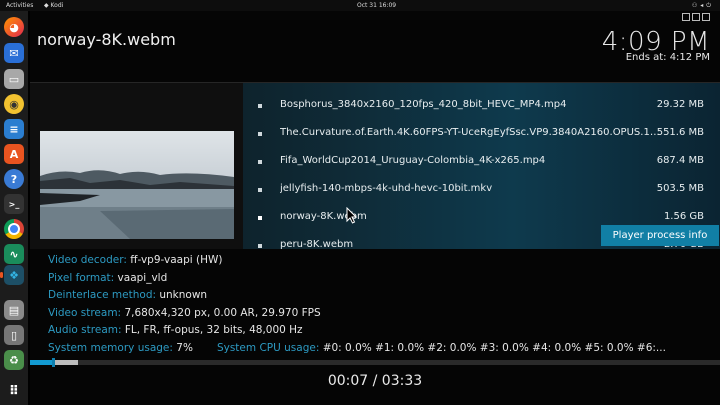  I want to click on chrome-icon, so click(14, 229).